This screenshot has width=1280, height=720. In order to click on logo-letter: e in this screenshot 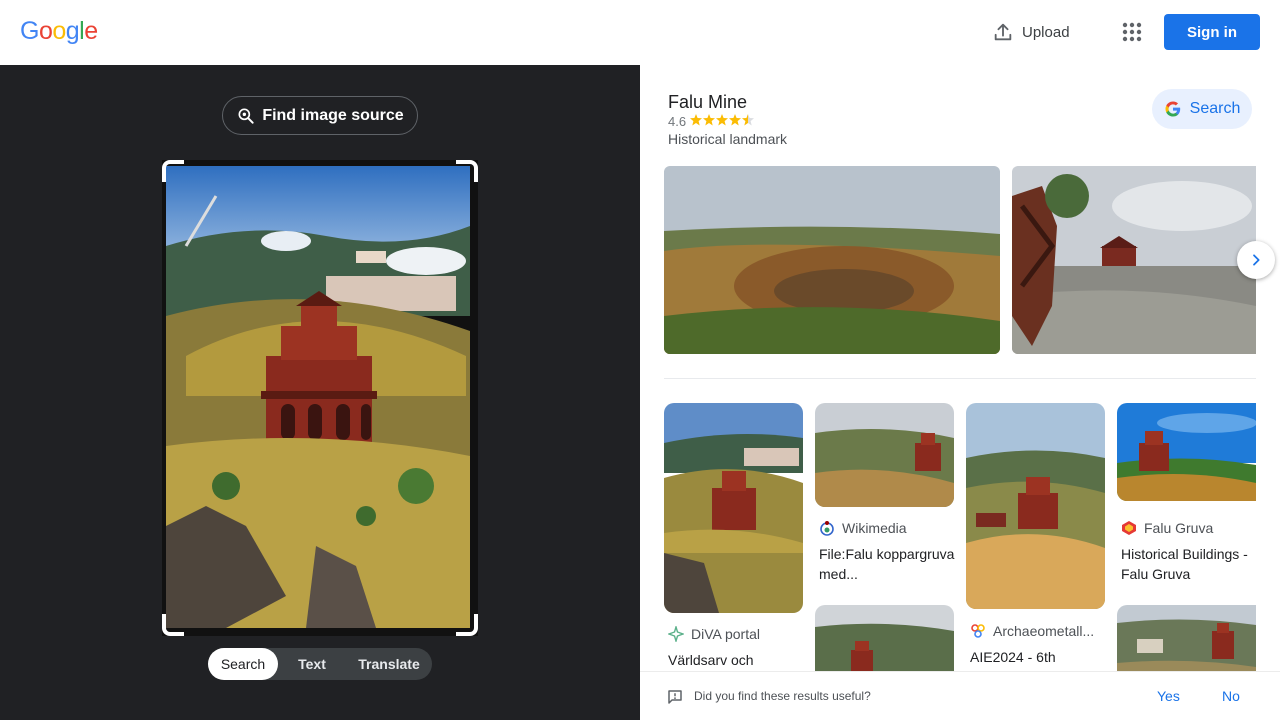, I will do `click(91, 31)`.